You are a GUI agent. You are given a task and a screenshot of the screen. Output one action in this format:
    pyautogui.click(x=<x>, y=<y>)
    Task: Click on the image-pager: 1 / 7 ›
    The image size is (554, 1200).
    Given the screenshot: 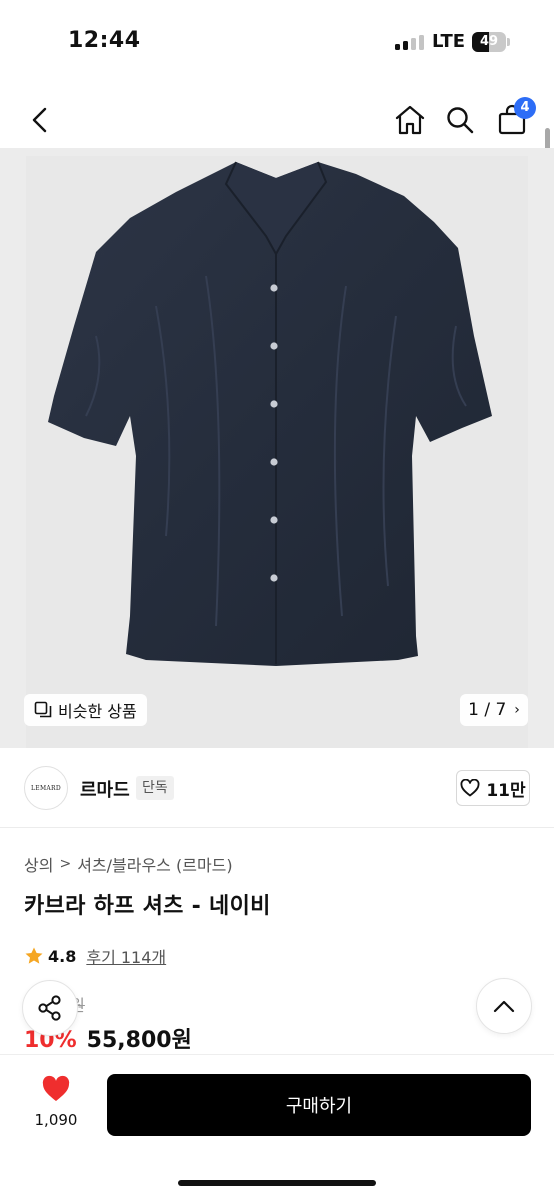 What is the action you would take?
    pyautogui.click(x=494, y=710)
    